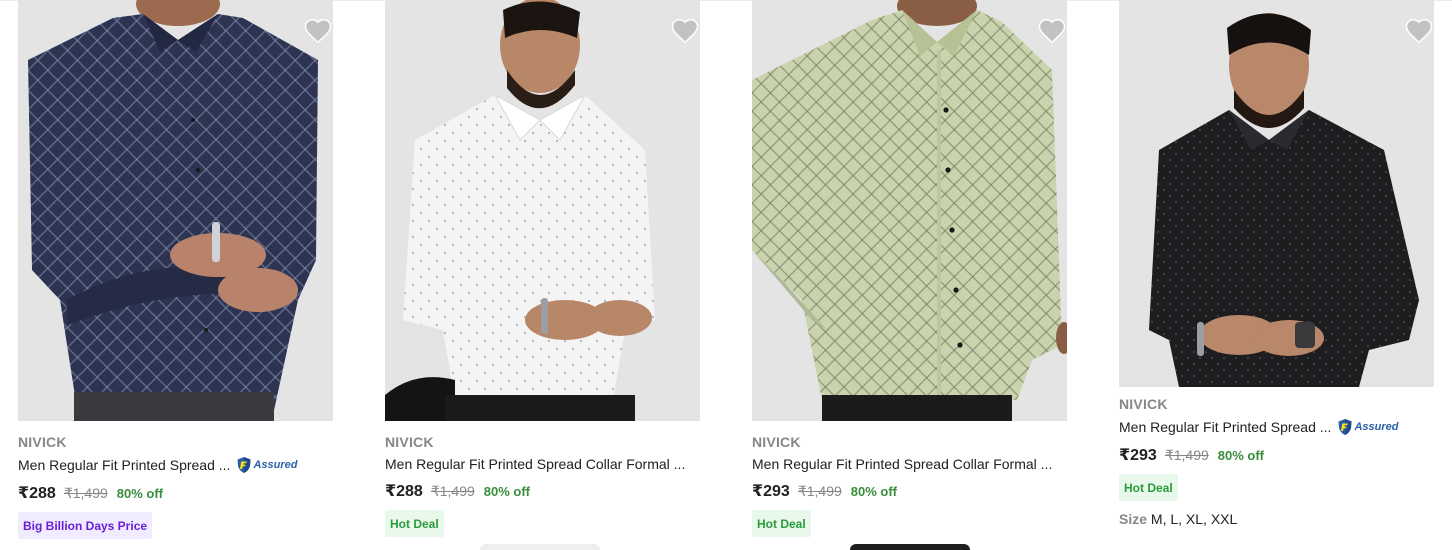 The image size is (1452, 550). What do you see at coordinates (1277, 519) in the screenshot?
I see `size-options: Size M, L, XL, XXL` at bounding box center [1277, 519].